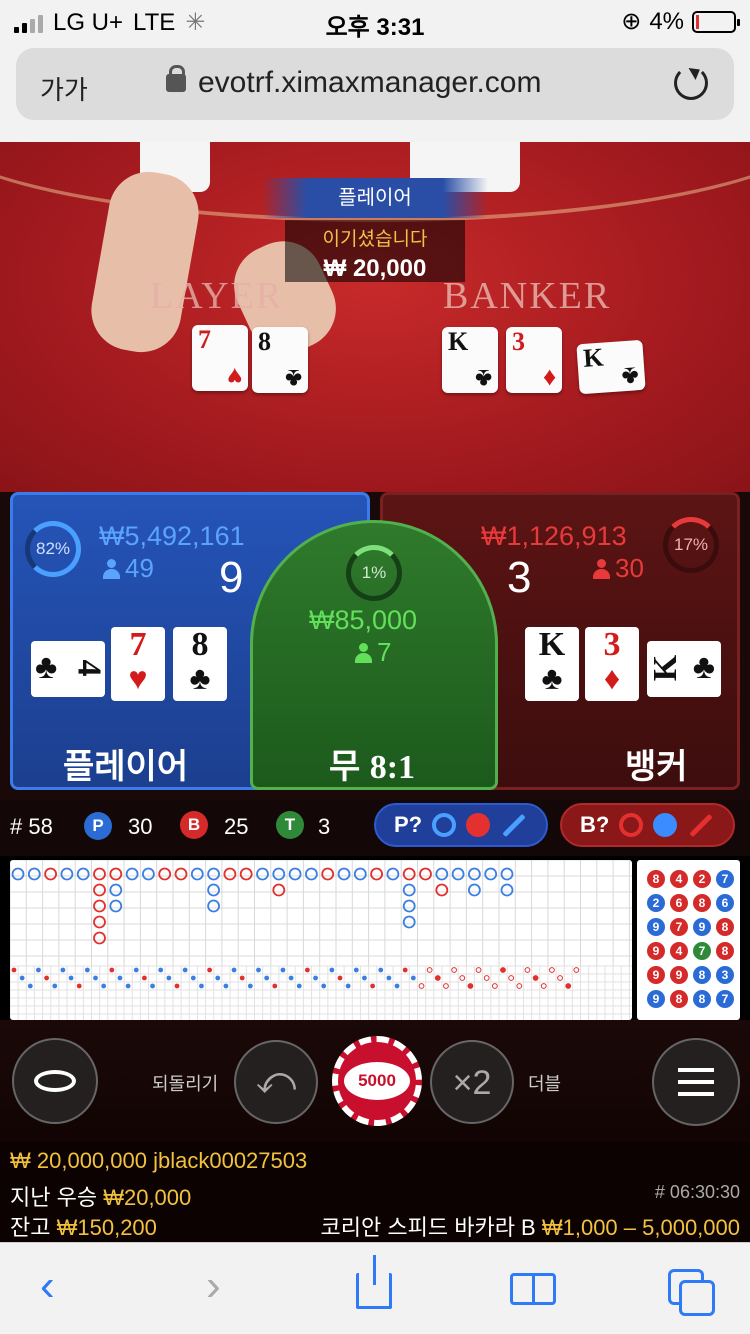 This screenshot has height=1334, width=750. Describe the element at coordinates (716, 21) in the screenshot. I see `battery-icon` at that location.